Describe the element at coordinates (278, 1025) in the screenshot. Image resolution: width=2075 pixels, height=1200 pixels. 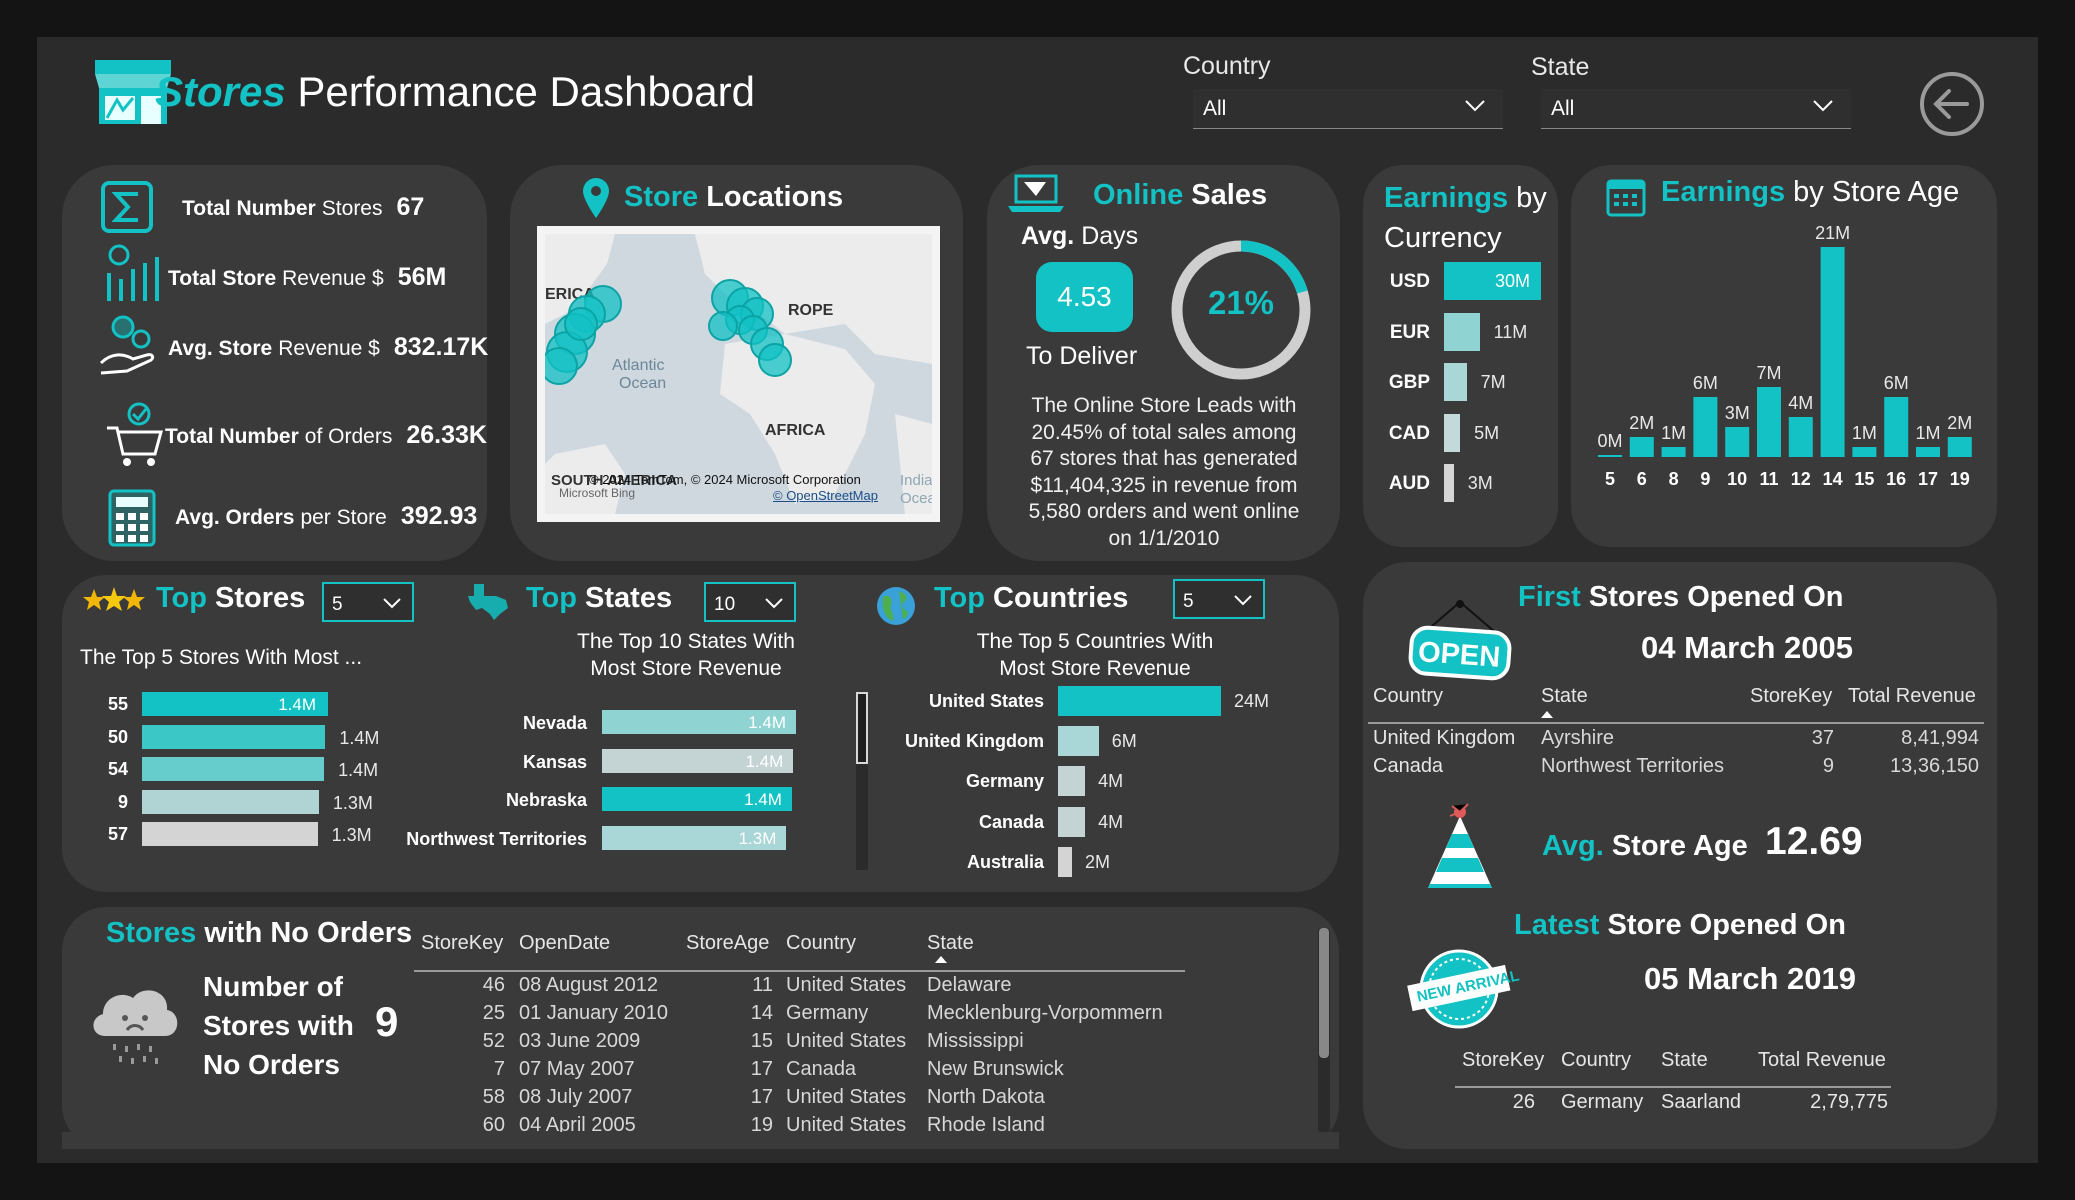
I see `card-line: Stores with` at that location.